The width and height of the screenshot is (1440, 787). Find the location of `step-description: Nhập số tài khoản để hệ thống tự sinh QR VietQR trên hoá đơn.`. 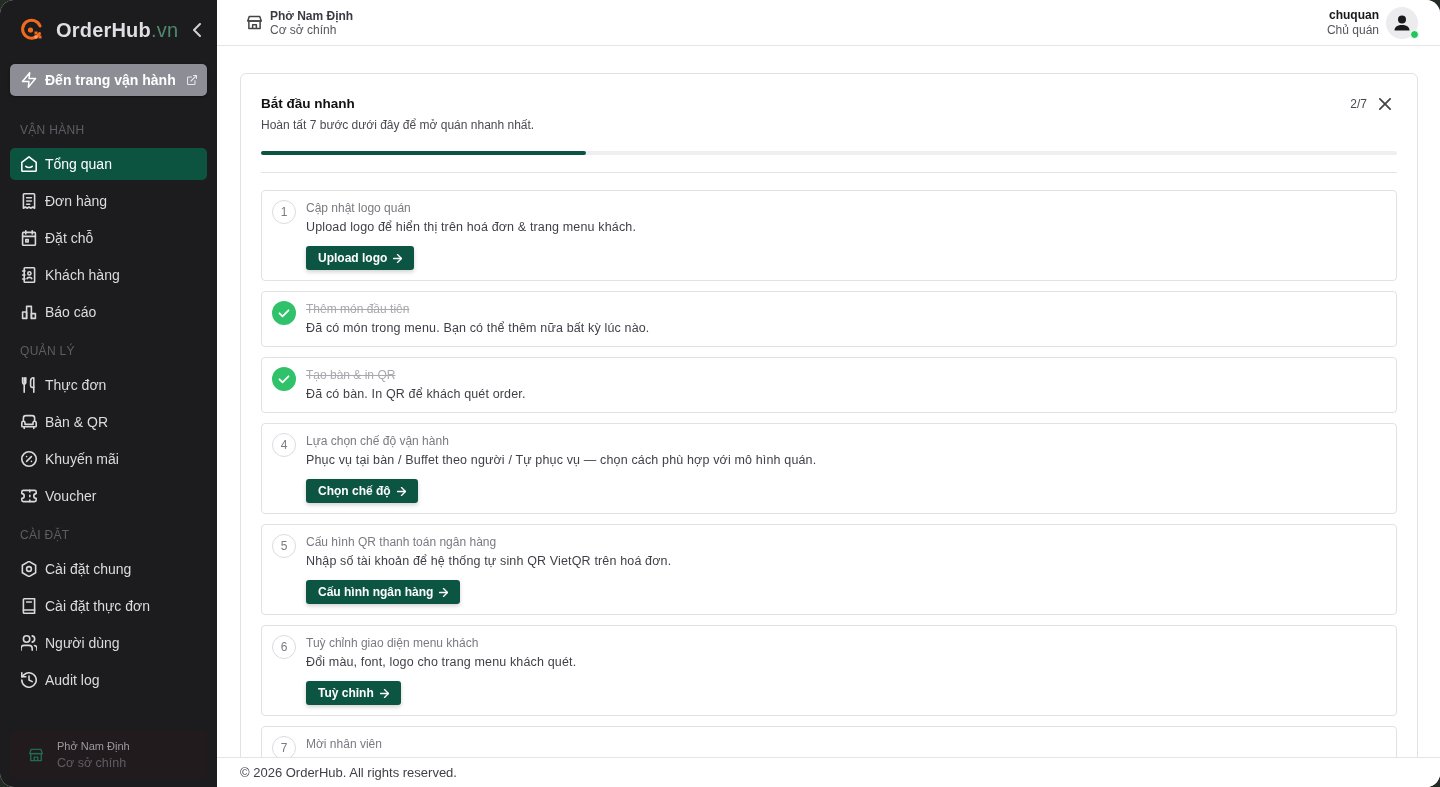

step-description: Nhập số tài khoản để hệ thống tự sinh QR VietQR trên hoá đơn. is located at coordinates (489, 561).